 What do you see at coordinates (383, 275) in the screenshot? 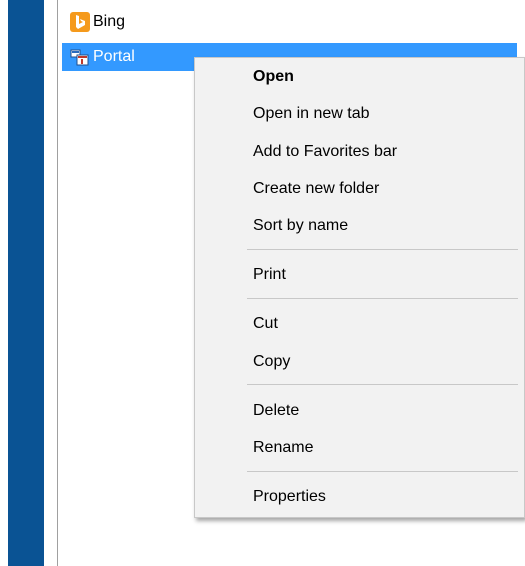
I see `menu-item-print: Print` at bounding box center [383, 275].